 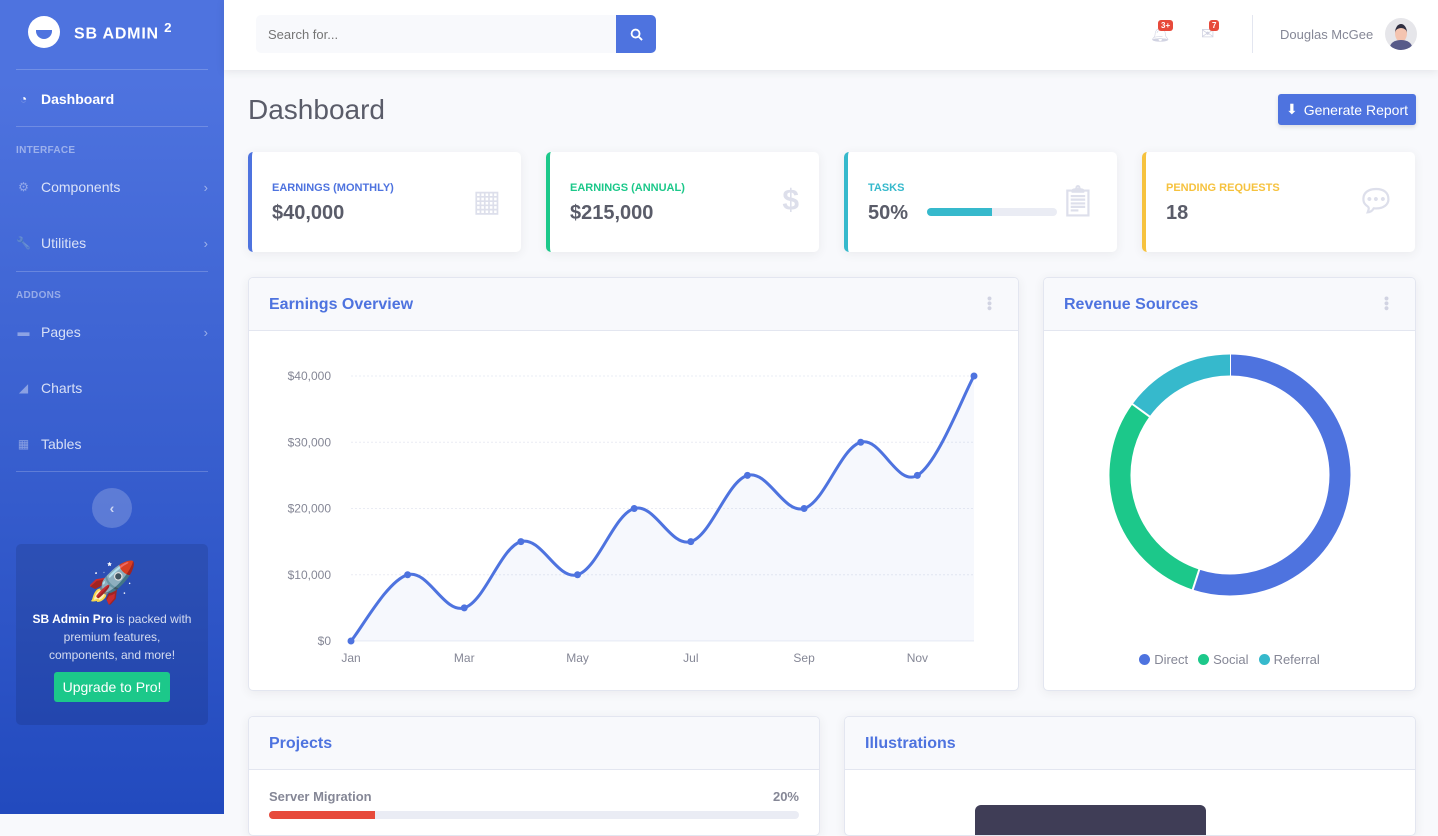 What do you see at coordinates (436, 34) in the screenshot?
I see `search-input` at bounding box center [436, 34].